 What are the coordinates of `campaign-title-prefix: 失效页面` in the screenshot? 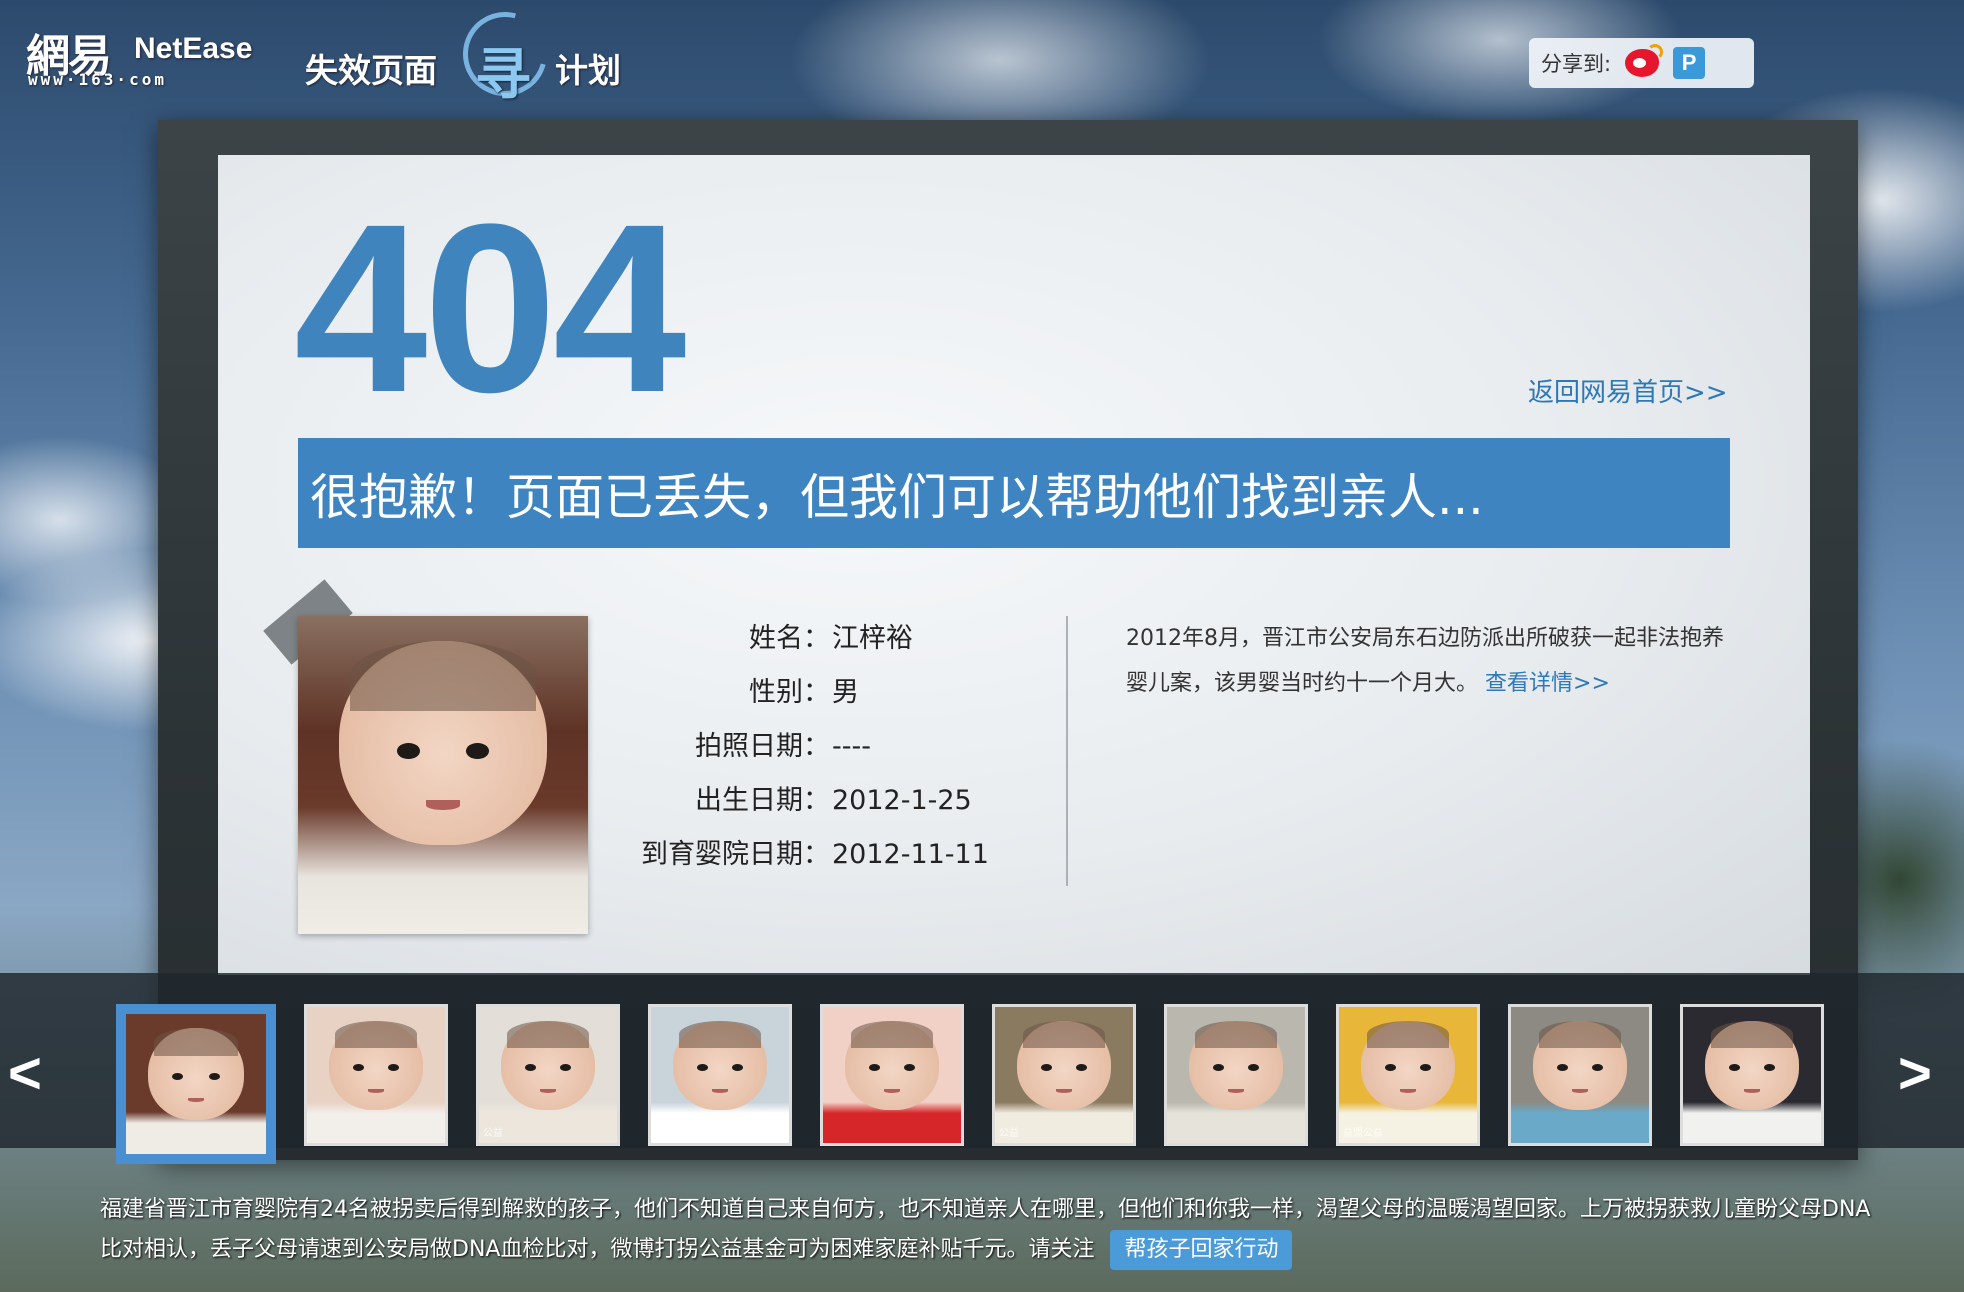 It's located at (371, 70).